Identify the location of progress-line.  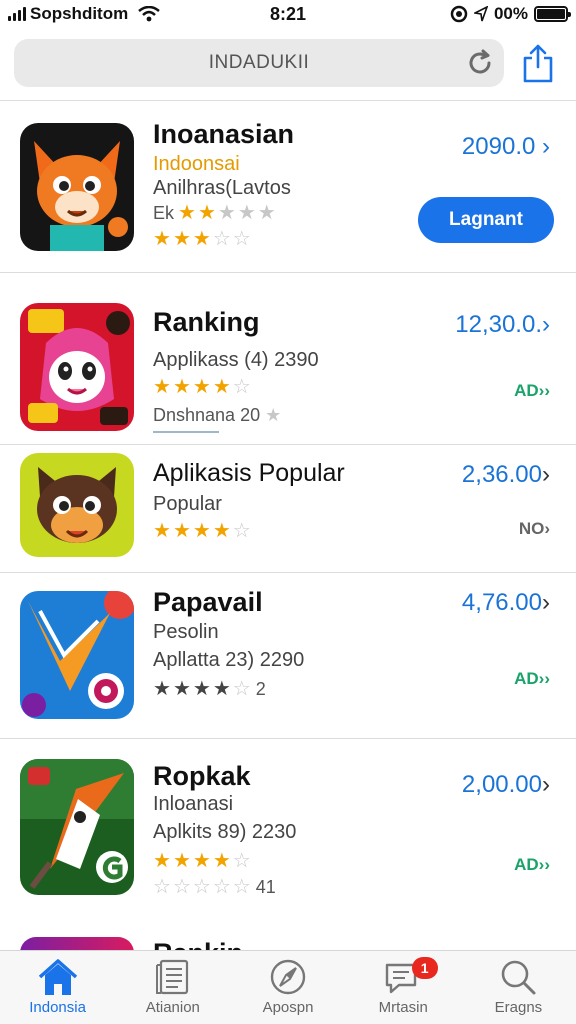
(186, 432).